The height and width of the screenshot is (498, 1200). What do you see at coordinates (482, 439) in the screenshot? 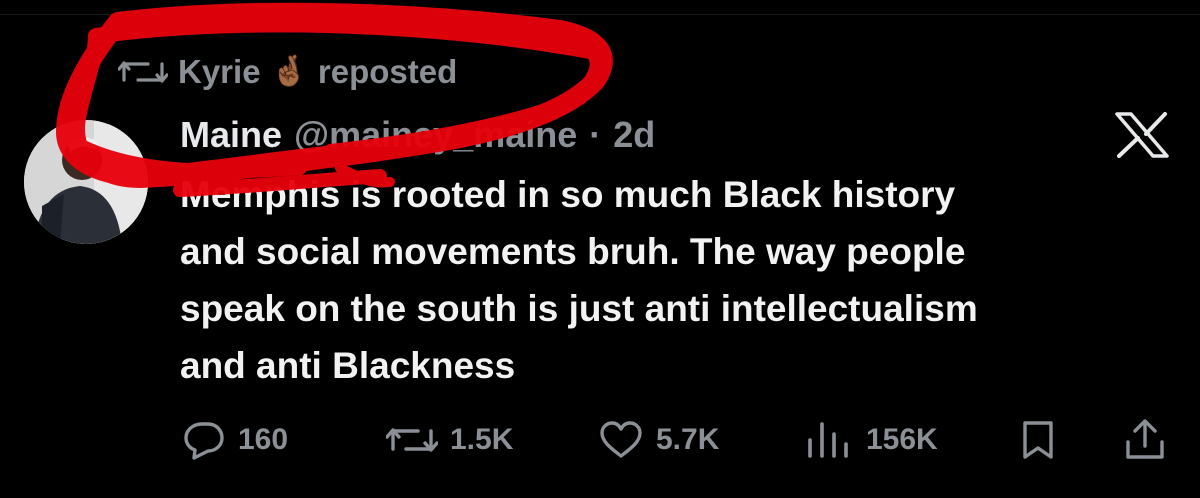
I see `retweet-count: 1.5K` at bounding box center [482, 439].